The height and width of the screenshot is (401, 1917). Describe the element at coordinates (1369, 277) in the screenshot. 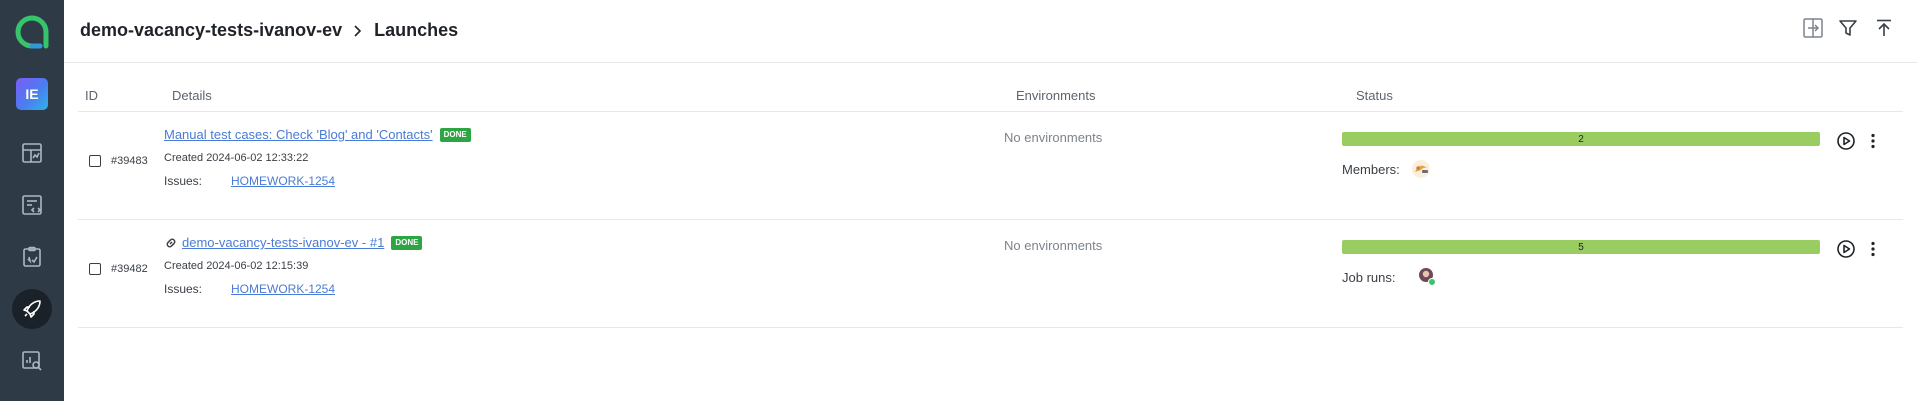

I see `job-runs-label: Job runs:` at that location.